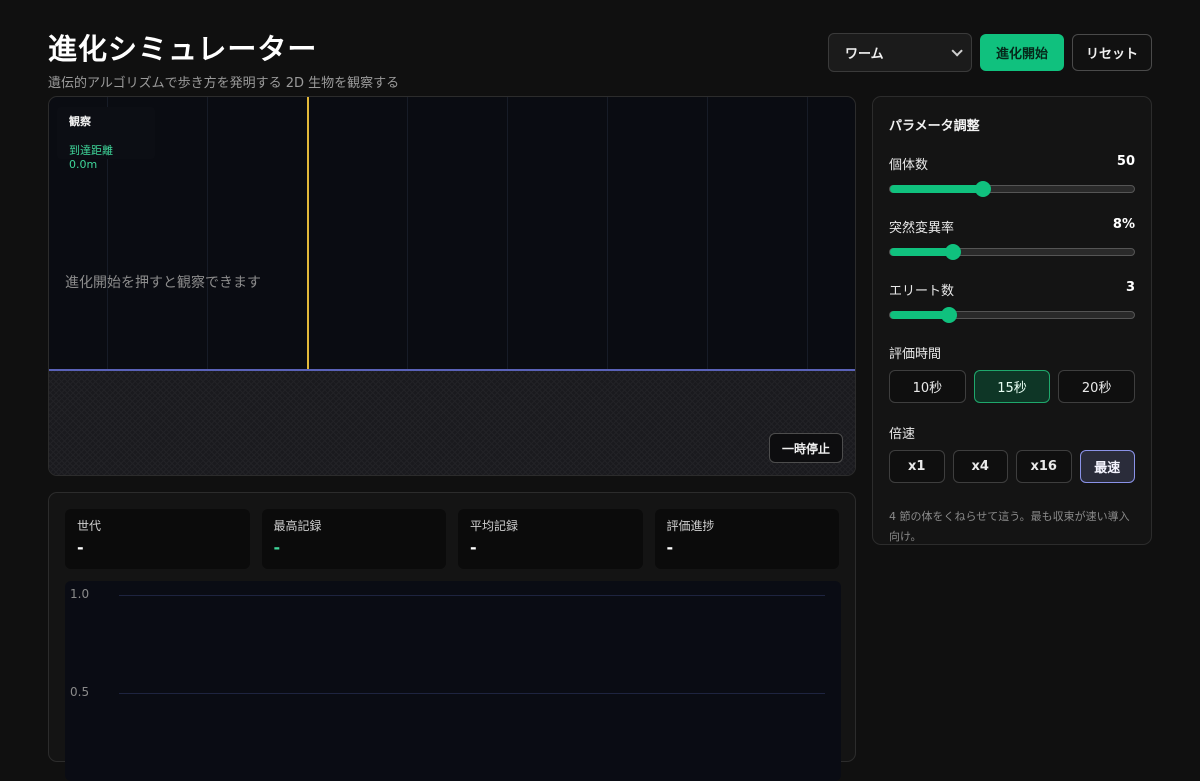  Describe the element at coordinates (106, 139) in the screenshot. I see `observe-overlay: 観察 到達距離 0.0m` at that location.